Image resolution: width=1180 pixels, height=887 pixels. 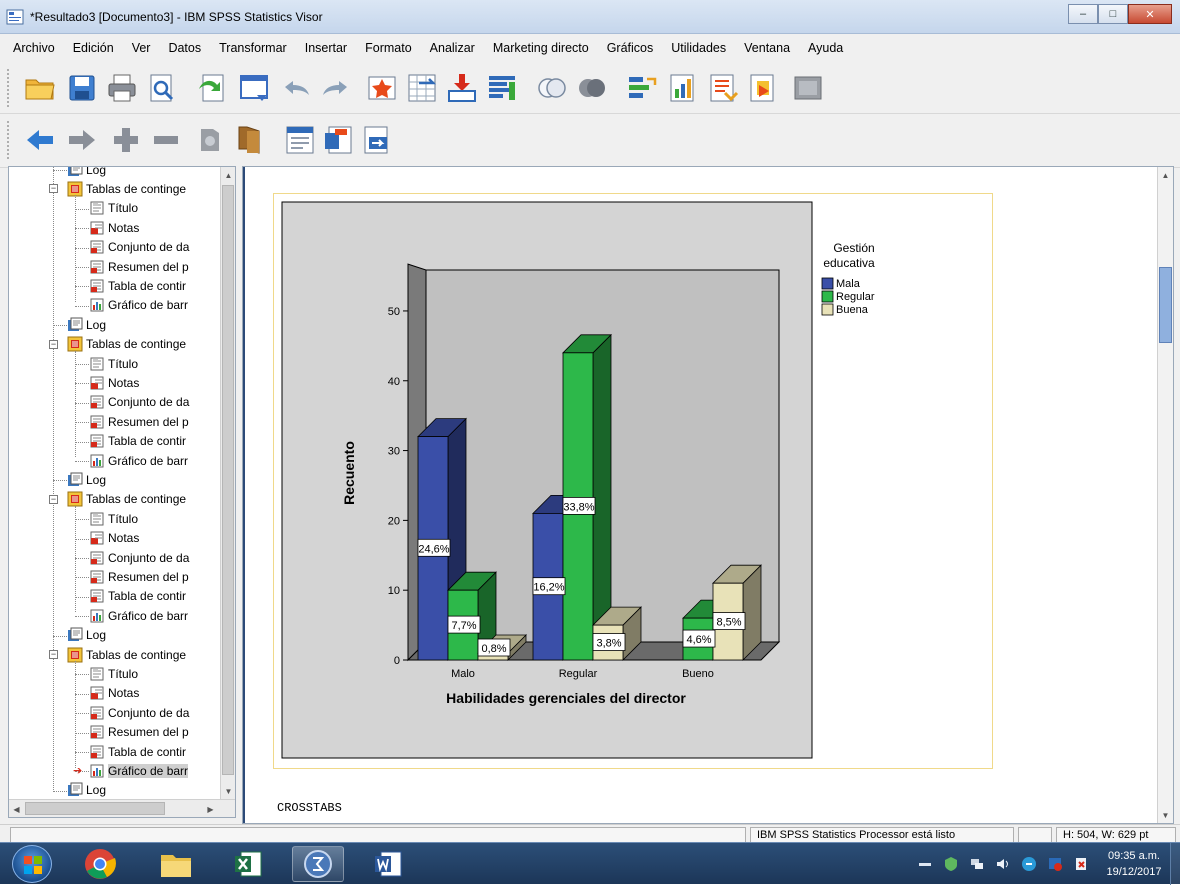 I want to click on menu-ventana: Ventana, so click(x=767, y=48).